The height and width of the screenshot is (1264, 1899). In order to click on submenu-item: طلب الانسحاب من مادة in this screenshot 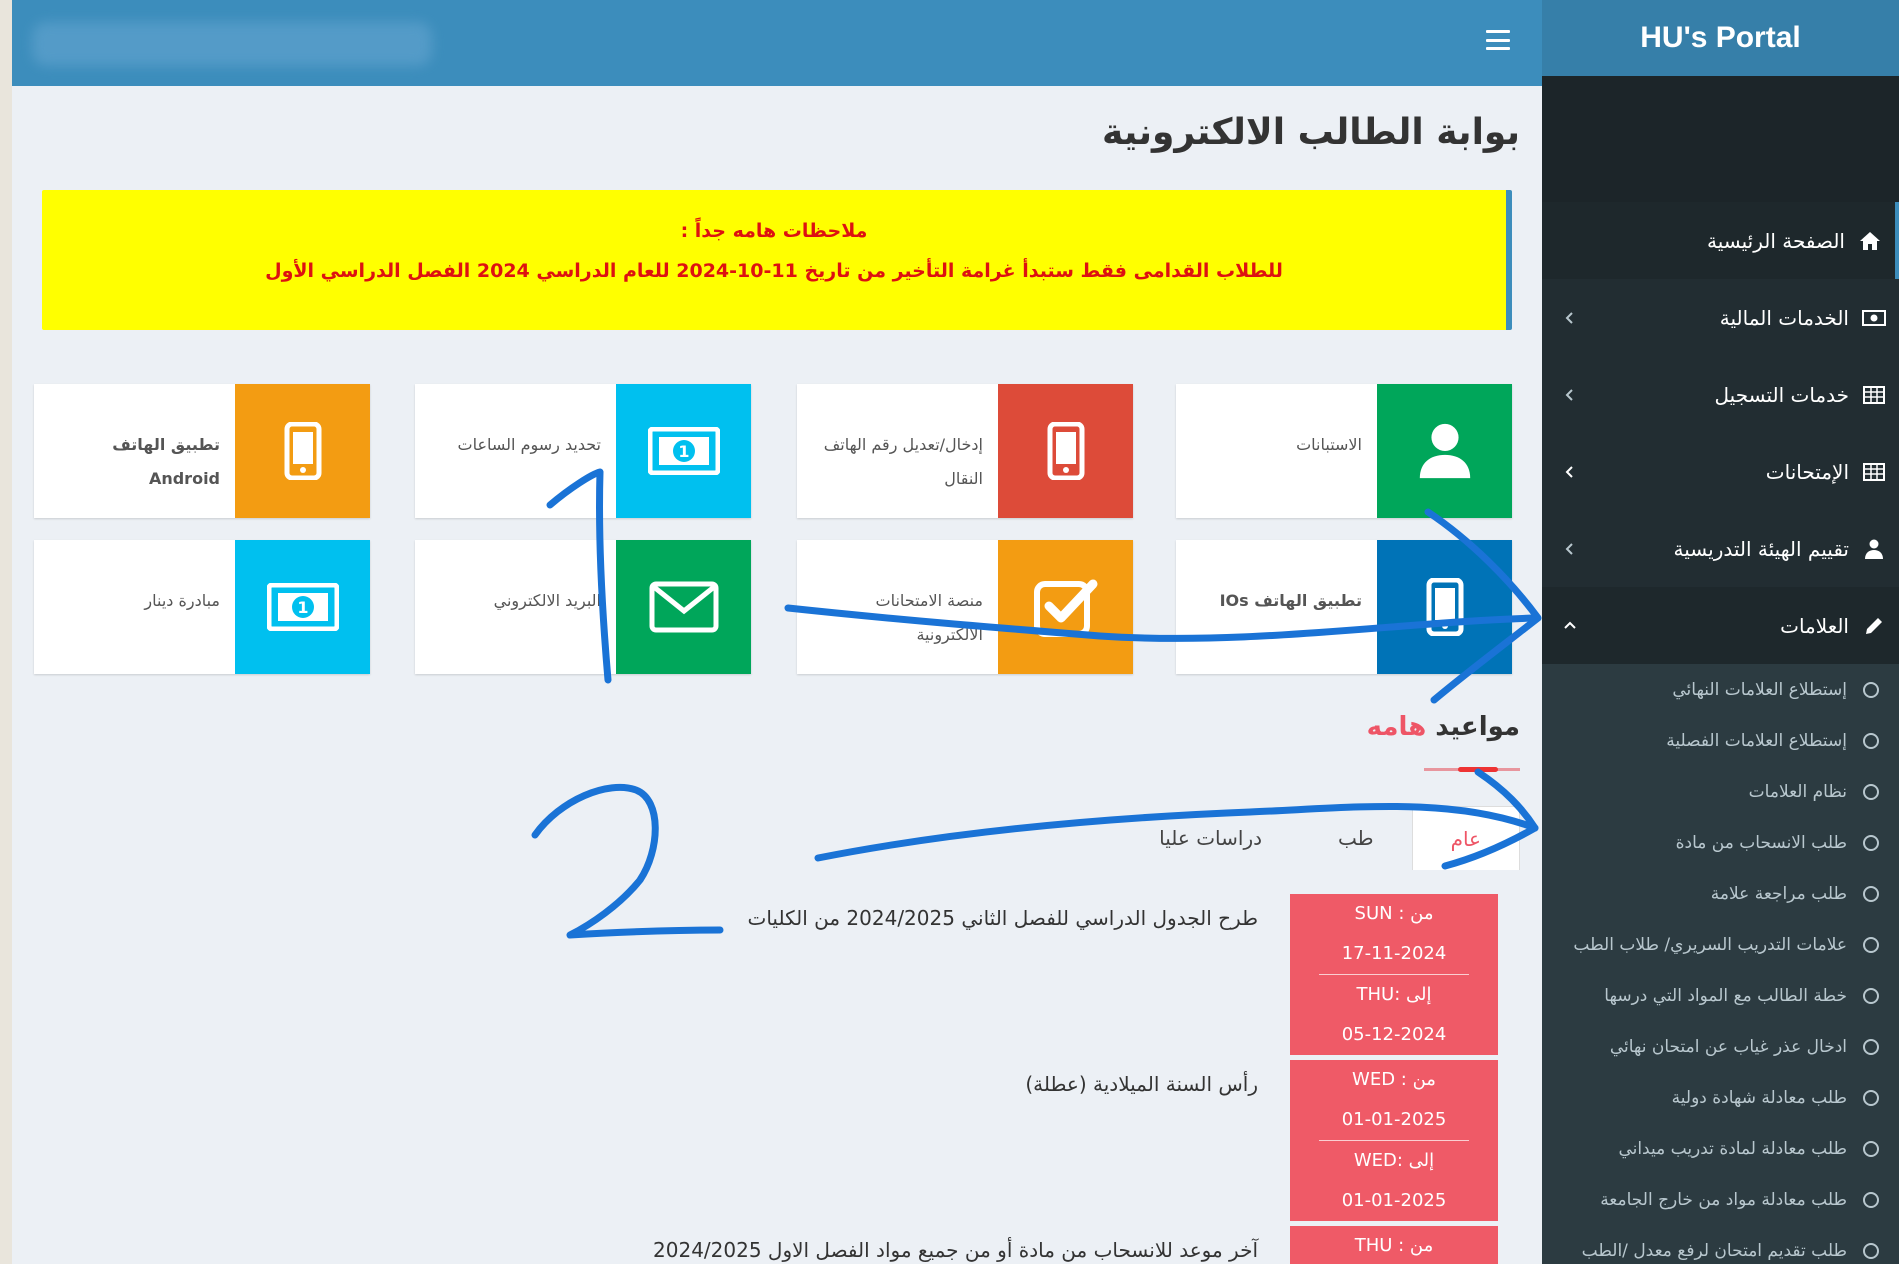, I will do `click(1720, 842)`.